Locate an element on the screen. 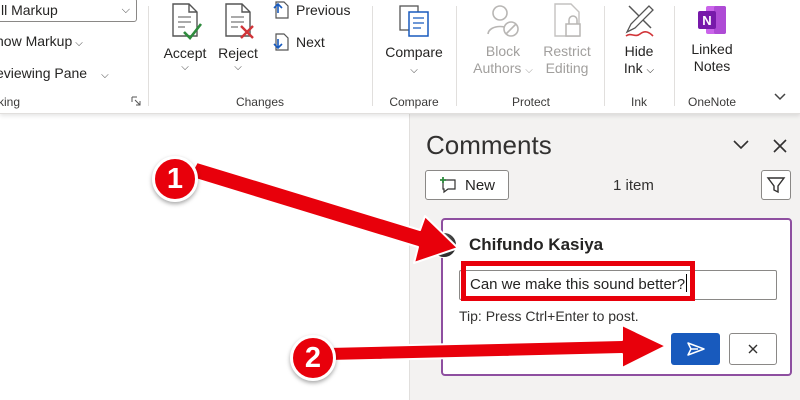 Image resolution: width=800 pixels, height=400 pixels. step-badge-1: 1 is located at coordinates (175, 179).